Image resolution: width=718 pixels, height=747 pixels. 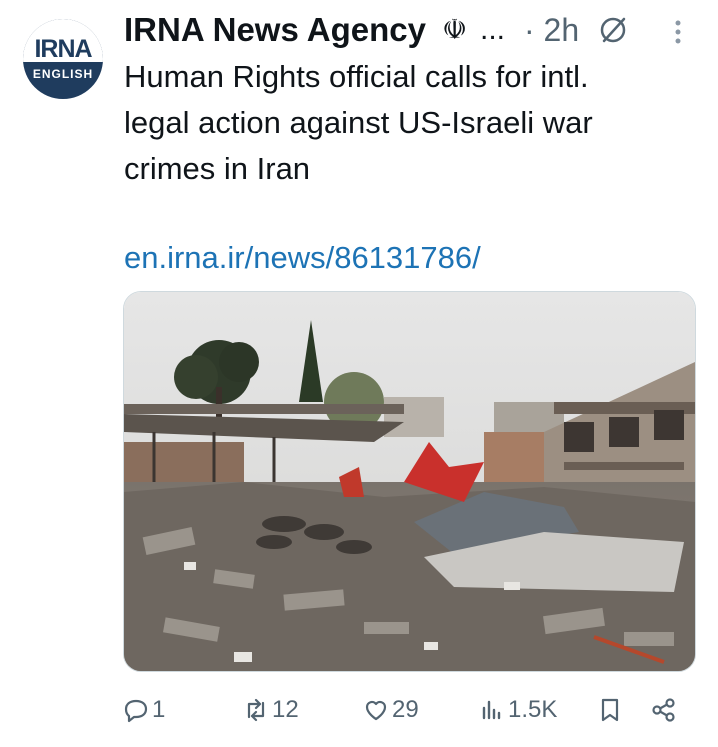 What do you see at coordinates (455, 29) in the screenshot?
I see `iran-emblem-icon: ☫` at bounding box center [455, 29].